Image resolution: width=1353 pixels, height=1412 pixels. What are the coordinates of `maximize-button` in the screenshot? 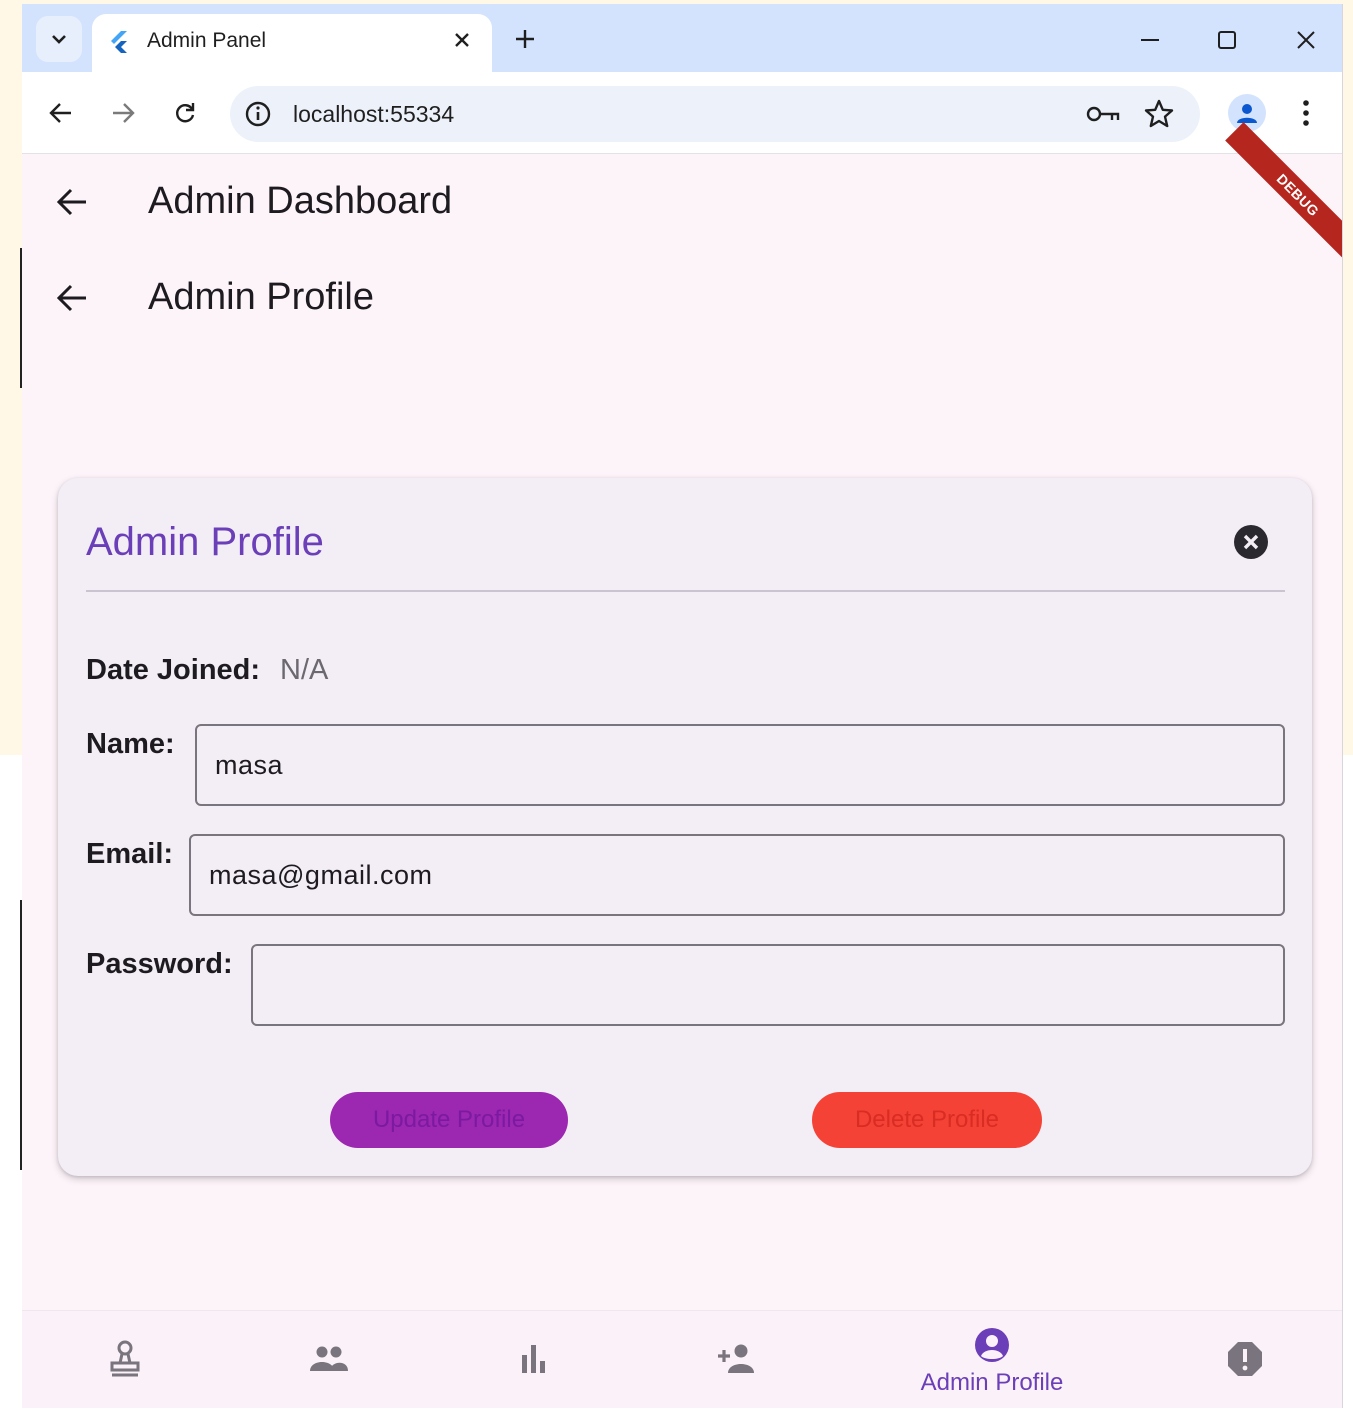 It's located at (1227, 40).